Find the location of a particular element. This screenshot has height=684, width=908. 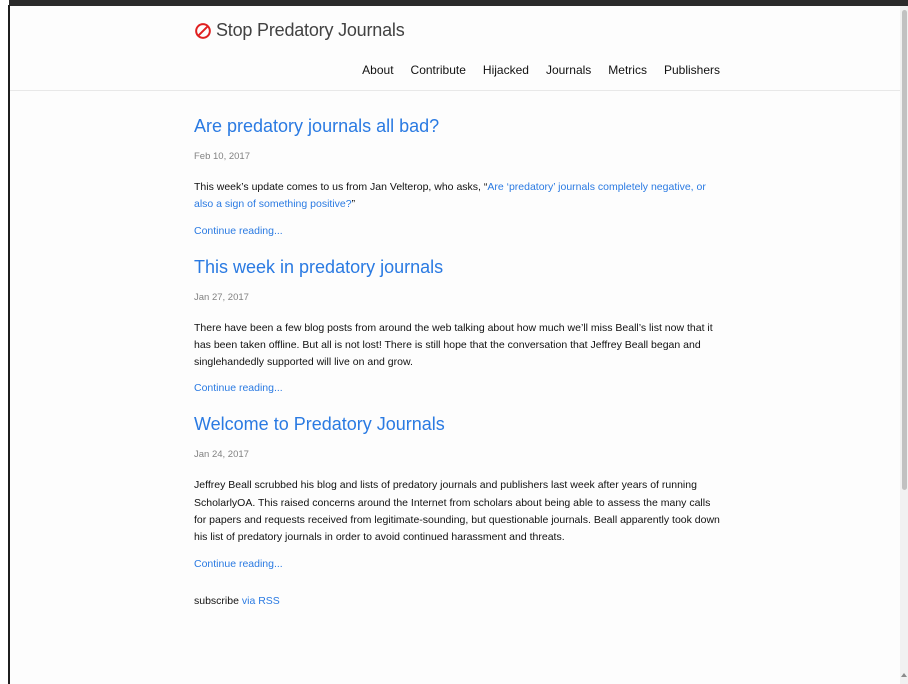

post-title-link: Are predatory journals all bad? is located at coordinates (316, 126).